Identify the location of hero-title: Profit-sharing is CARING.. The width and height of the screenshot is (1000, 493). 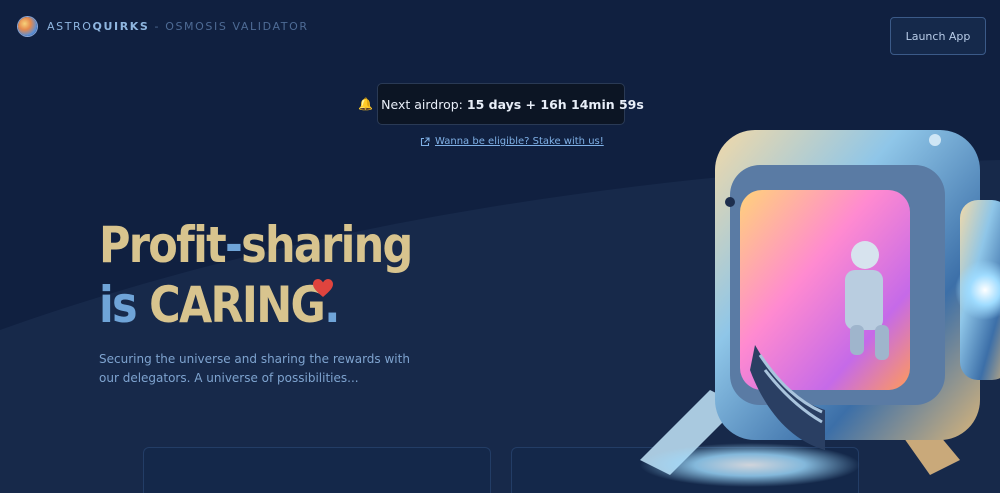
(256, 275).